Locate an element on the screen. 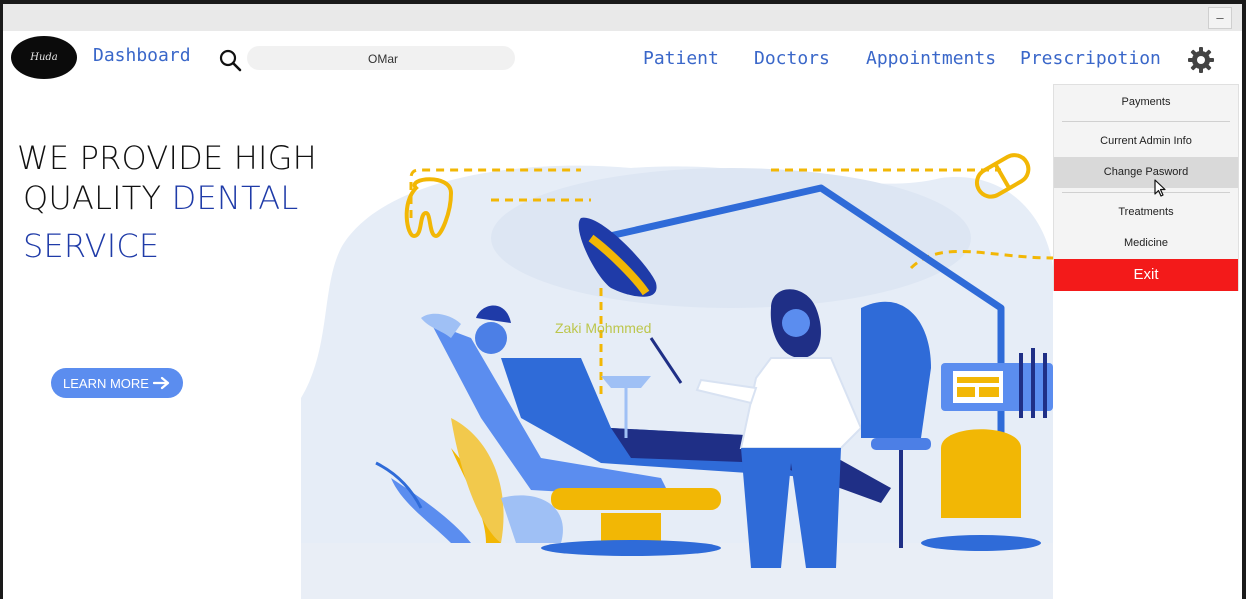 The height and width of the screenshot is (599, 1246). watermark-text: Zaki Mohmmed is located at coordinates (603, 328).